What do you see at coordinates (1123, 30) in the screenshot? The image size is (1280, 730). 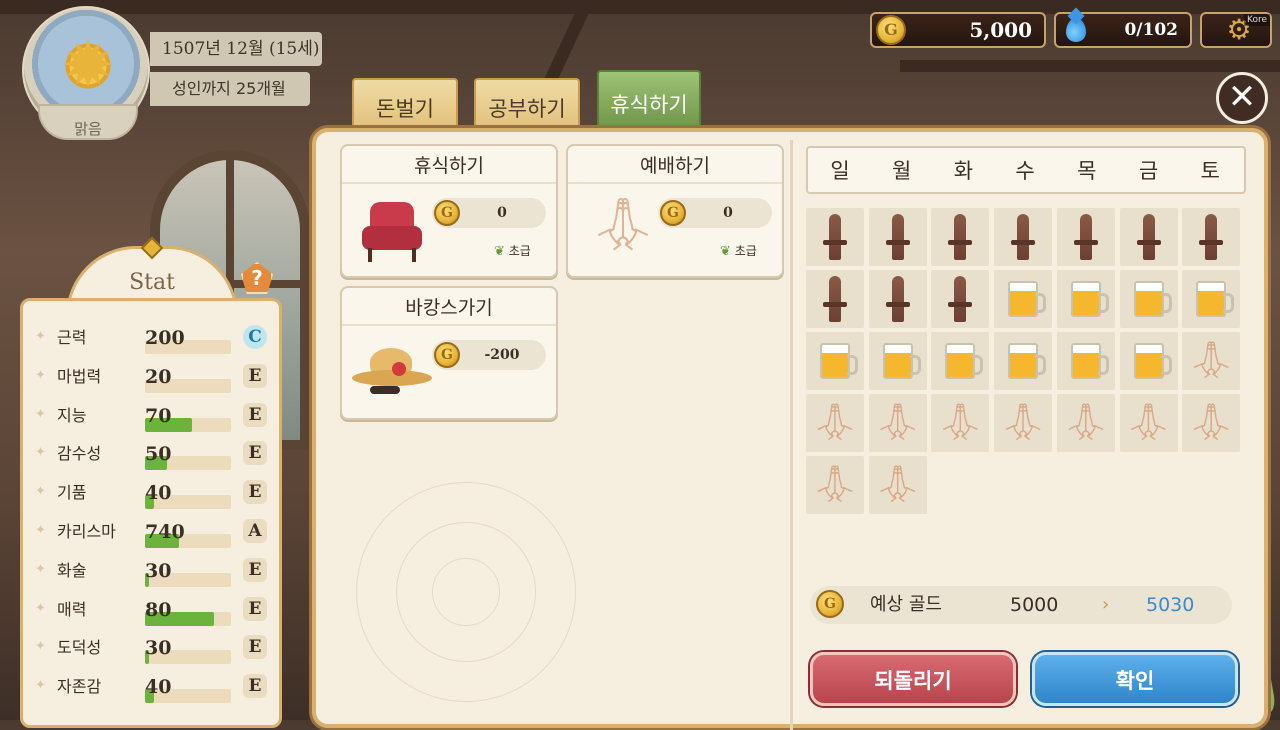 I see `gem-counter: 0/102` at bounding box center [1123, 30].